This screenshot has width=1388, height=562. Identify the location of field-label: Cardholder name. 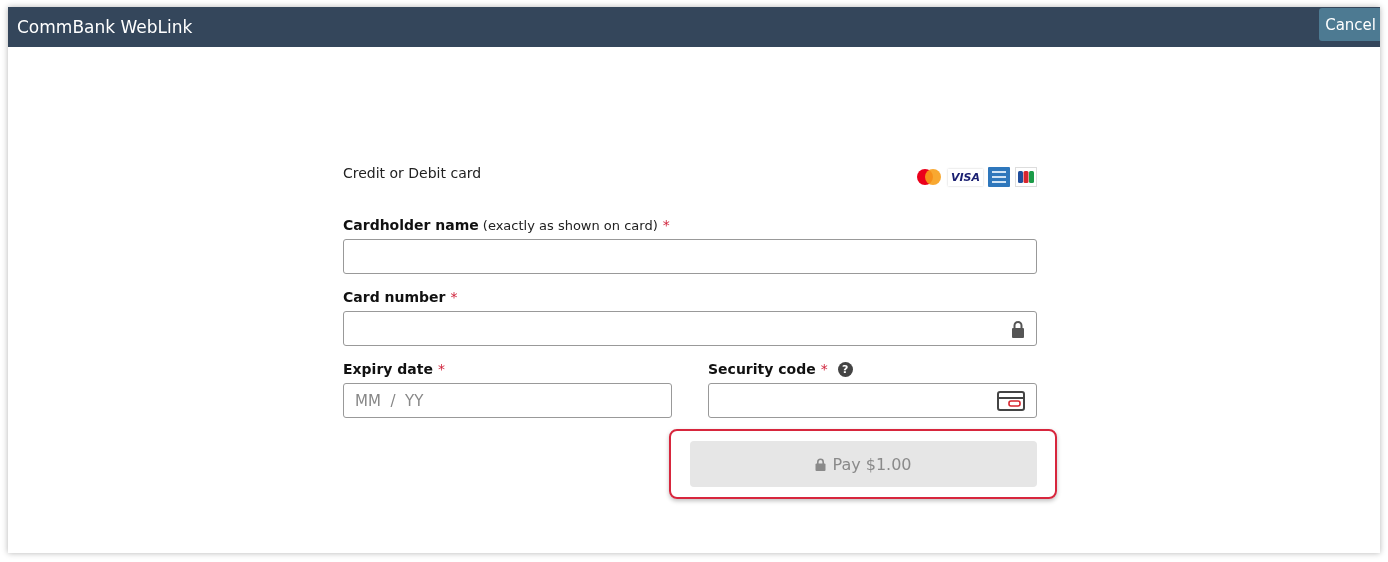
(411, 225).